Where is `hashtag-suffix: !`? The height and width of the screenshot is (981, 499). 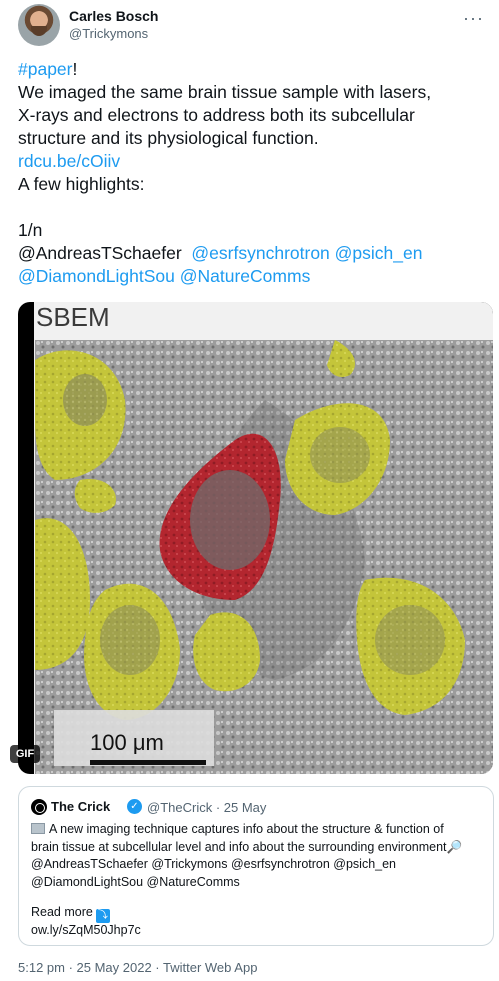 hashtag-suffix: ! is located at coordinates (75, 69).